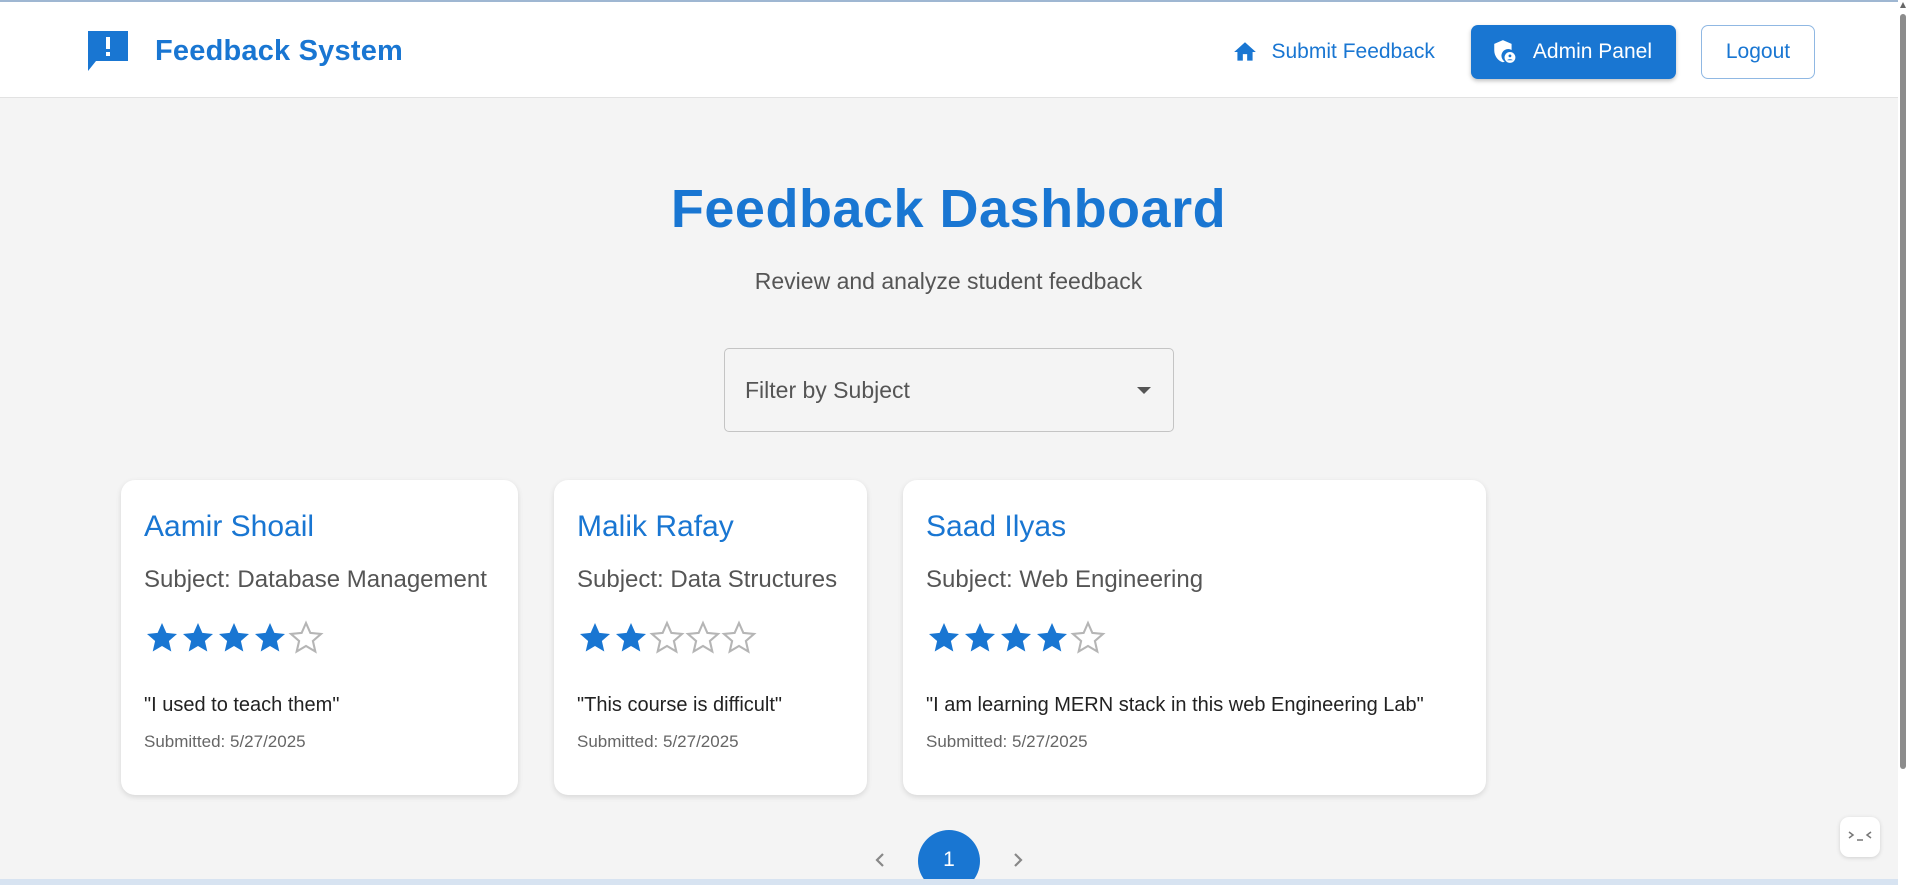 The image size is (1907, 885). What do you see at coordinates (948, 209) in the screenshot?
I see `page-title: Feedback Dashboard` at bounding box center [948, 209].